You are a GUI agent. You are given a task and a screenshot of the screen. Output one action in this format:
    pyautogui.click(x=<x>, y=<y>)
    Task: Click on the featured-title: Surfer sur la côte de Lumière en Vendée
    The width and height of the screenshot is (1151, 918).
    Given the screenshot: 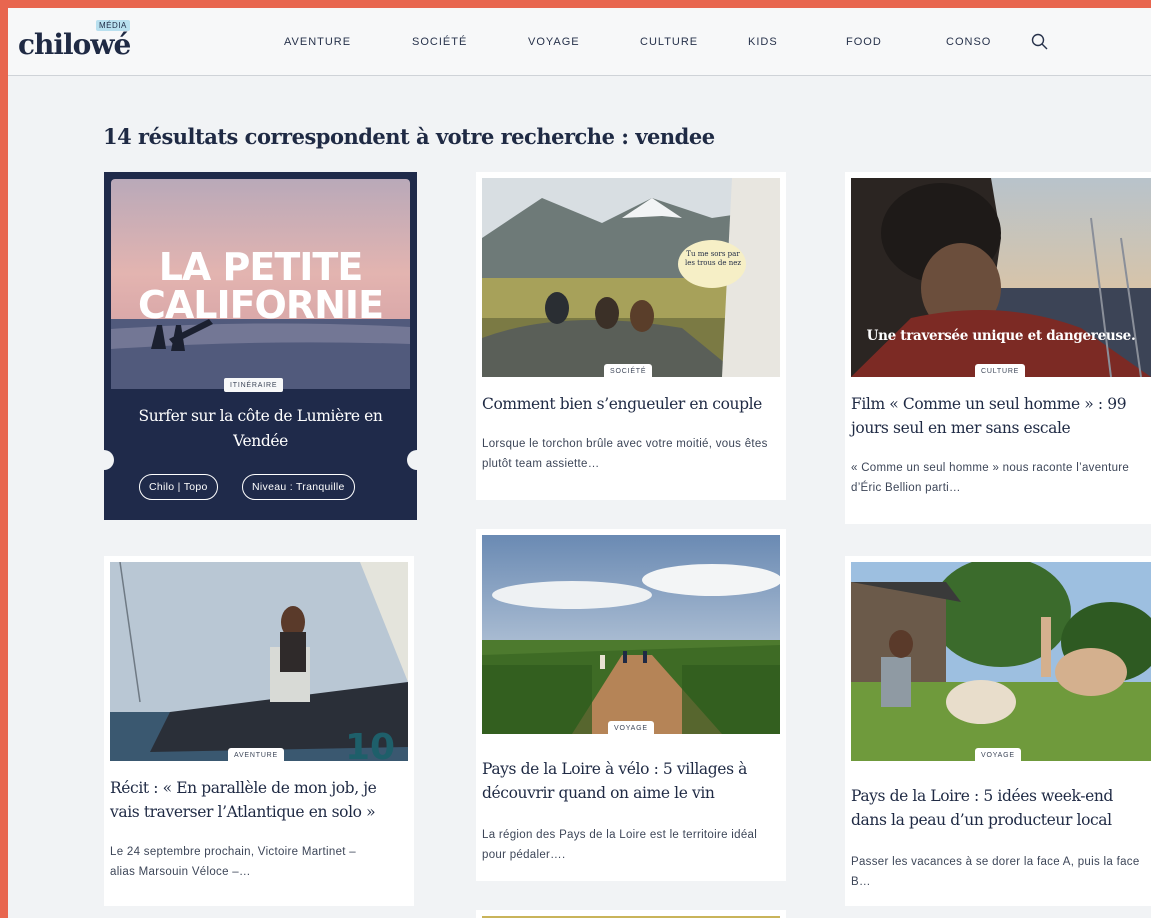 What is the action you would take?
    pyautogui.click(x=260, y=428)
    